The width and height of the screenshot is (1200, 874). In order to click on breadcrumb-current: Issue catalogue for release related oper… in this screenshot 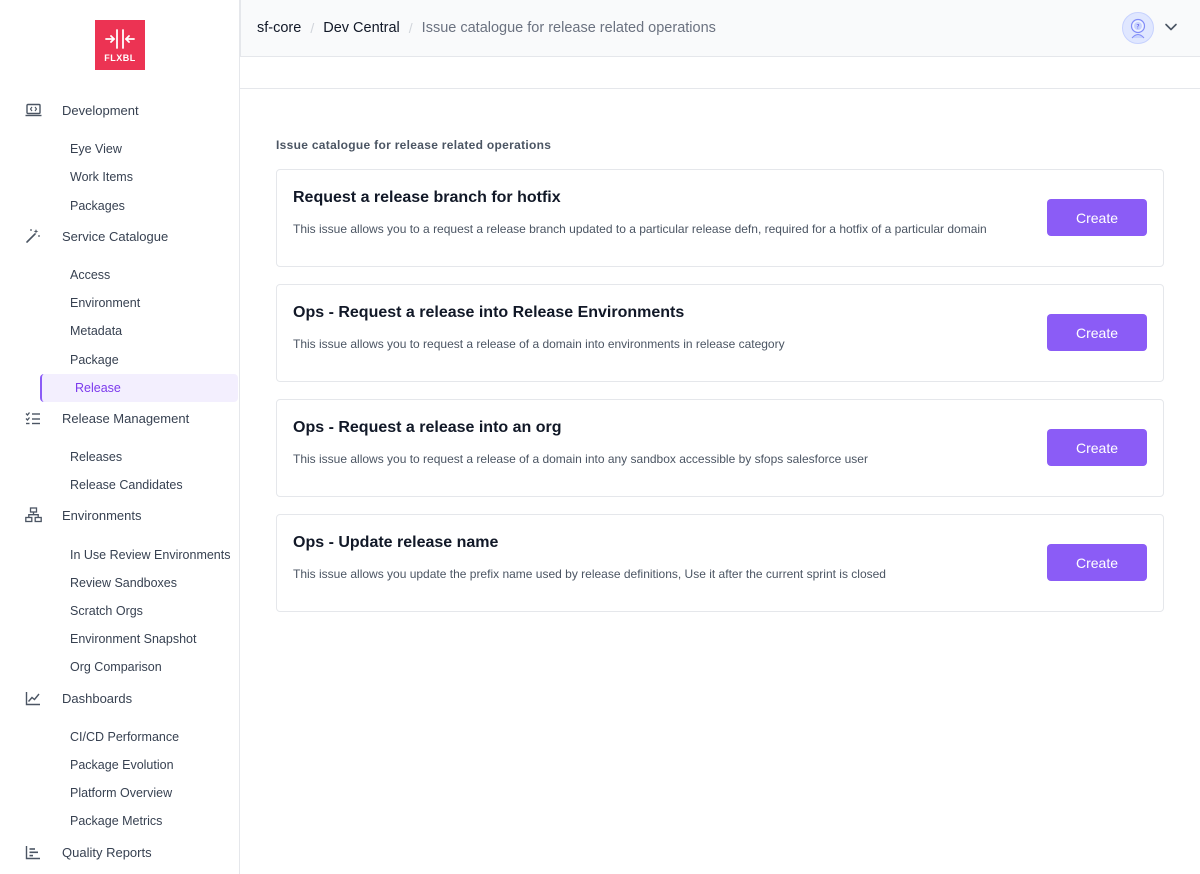, I will do `click(568, 28)`.